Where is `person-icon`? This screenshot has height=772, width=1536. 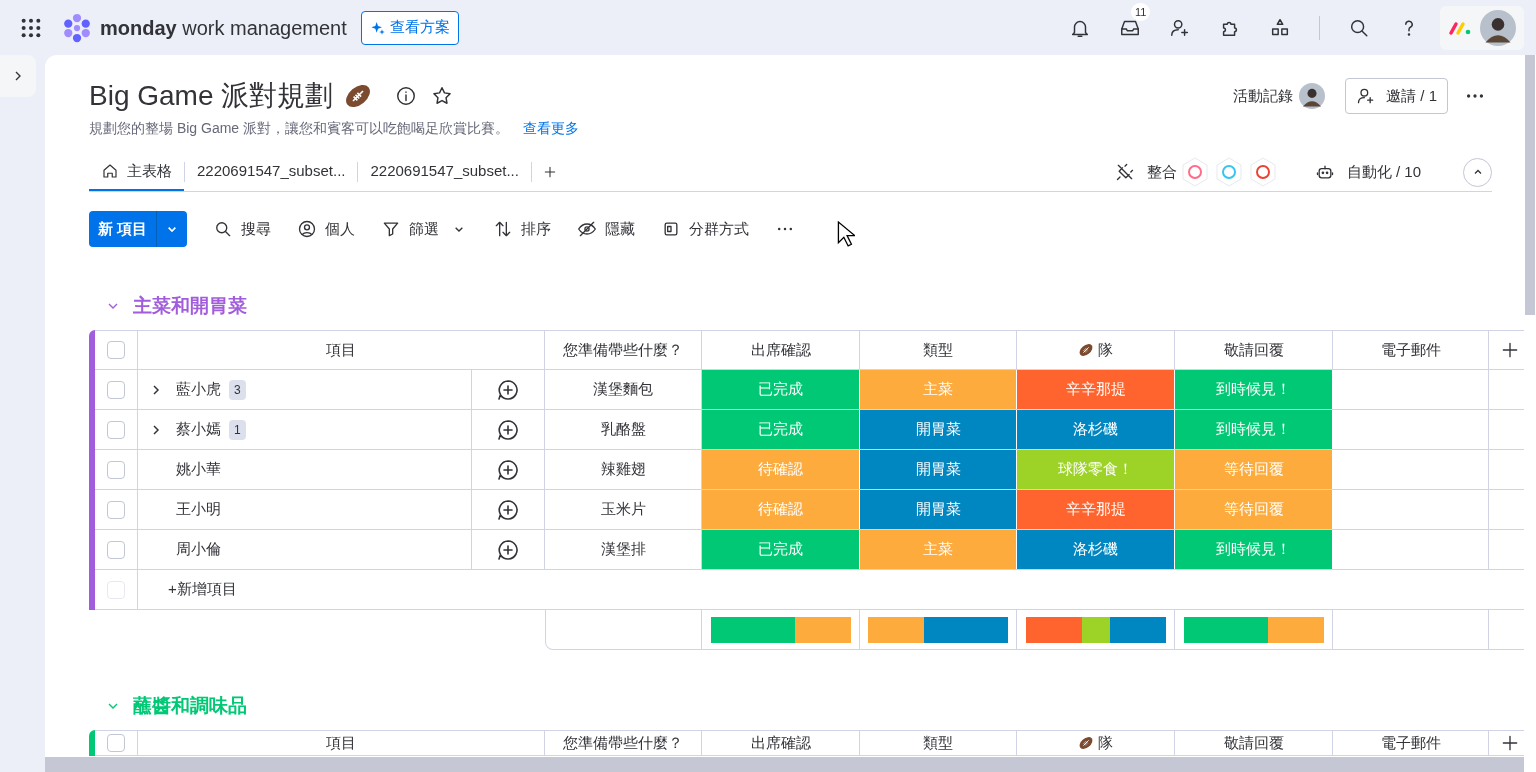
person-icon is located at coordinates (307, 229).